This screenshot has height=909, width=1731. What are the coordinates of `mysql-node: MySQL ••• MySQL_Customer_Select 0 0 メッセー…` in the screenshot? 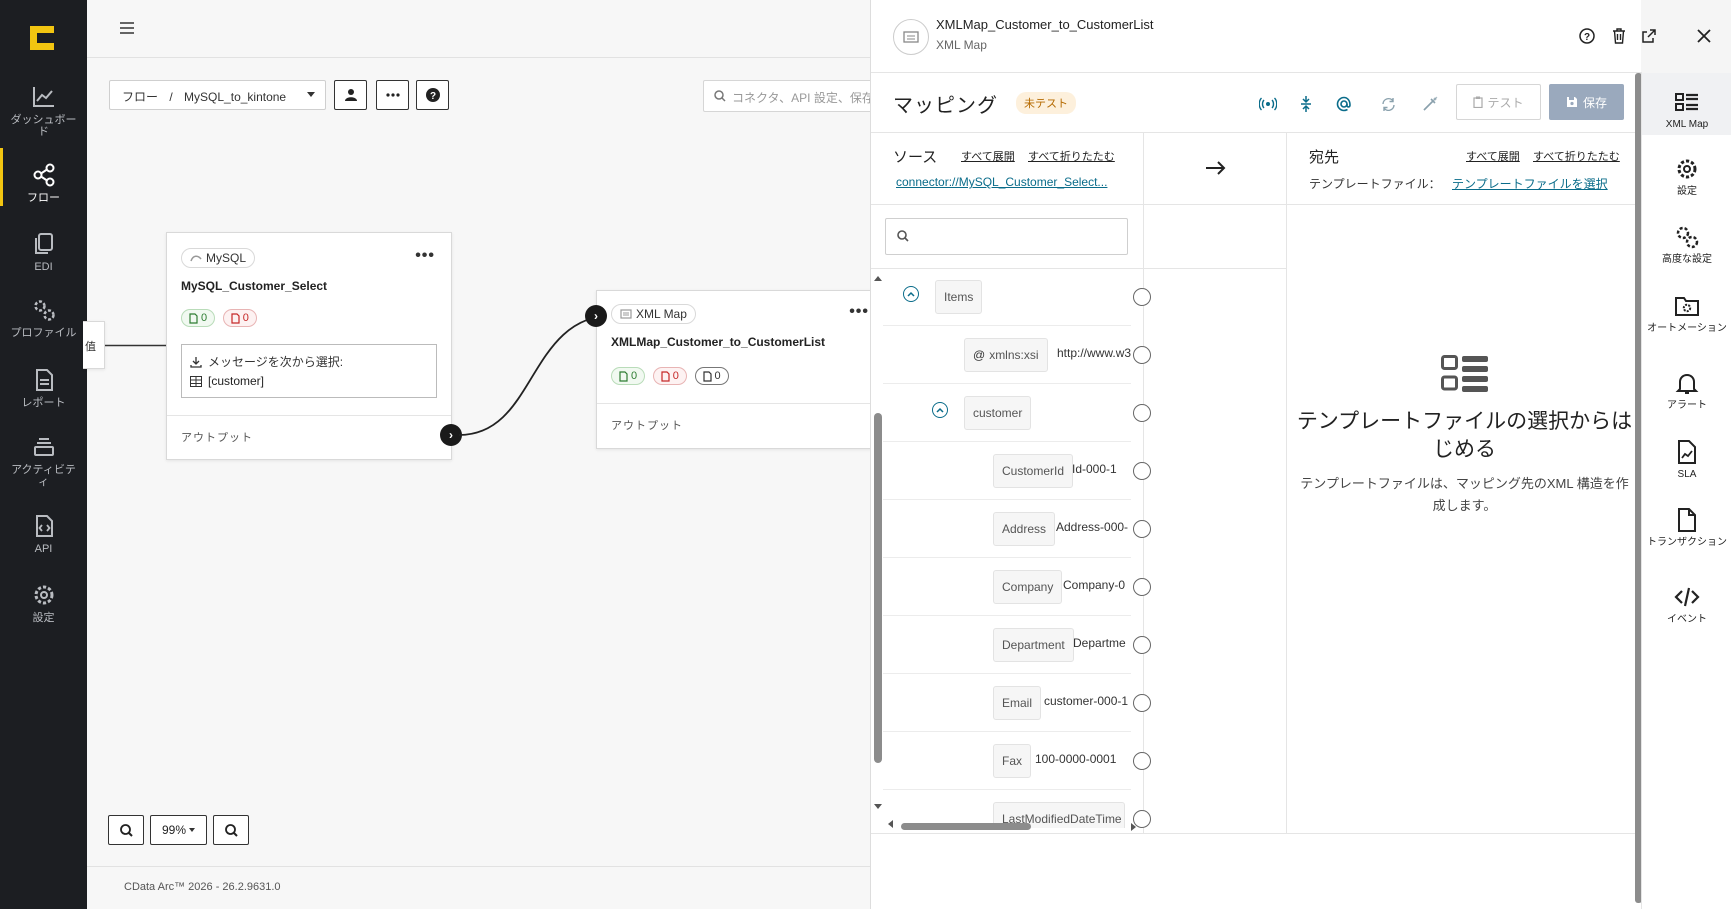 It's located at (309, 346).